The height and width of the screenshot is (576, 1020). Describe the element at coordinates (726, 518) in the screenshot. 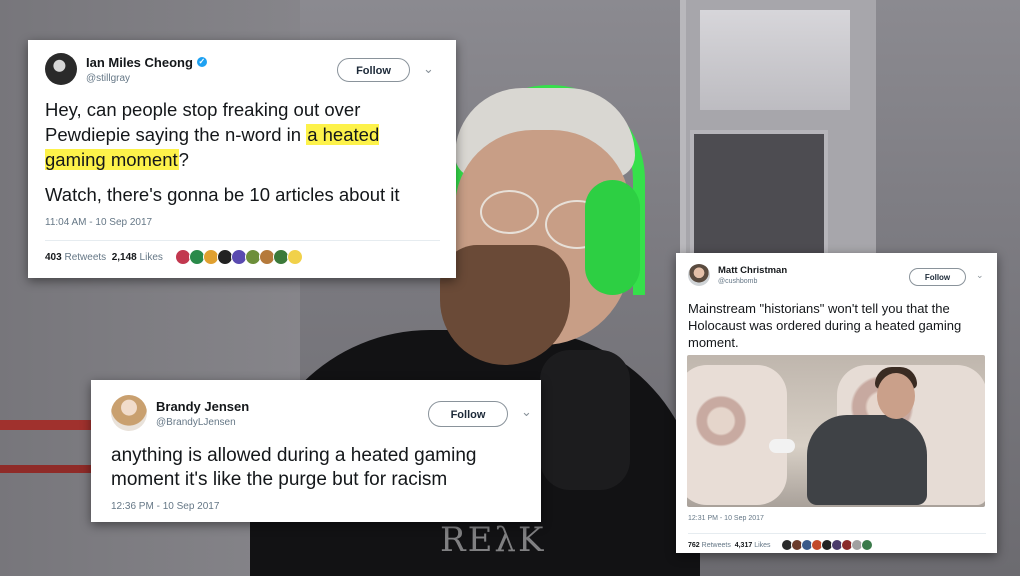

I see `timestamp: 12:31 PM - 10 Sep 2017` at that location.